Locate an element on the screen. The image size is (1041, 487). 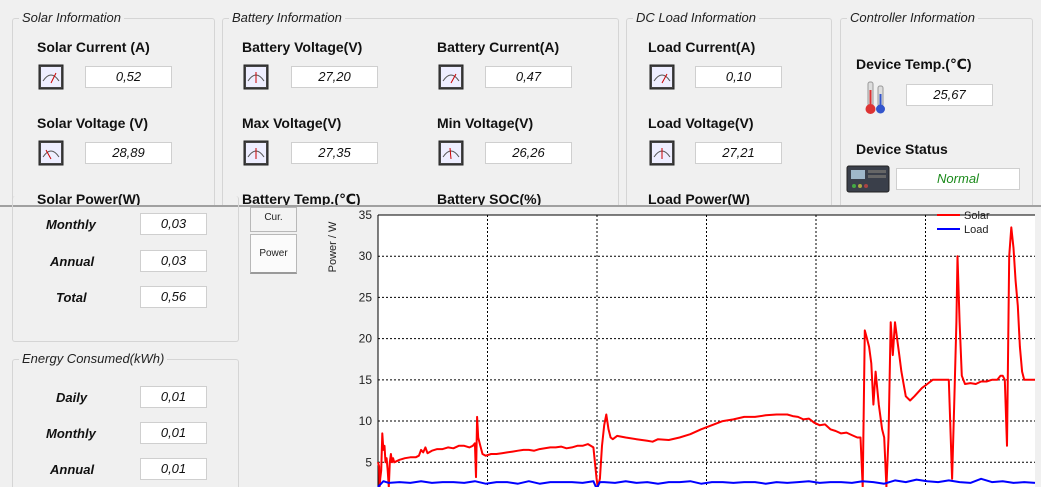
load-voltage-label: Load Voltage(V) is located at coordinates (701, 123).